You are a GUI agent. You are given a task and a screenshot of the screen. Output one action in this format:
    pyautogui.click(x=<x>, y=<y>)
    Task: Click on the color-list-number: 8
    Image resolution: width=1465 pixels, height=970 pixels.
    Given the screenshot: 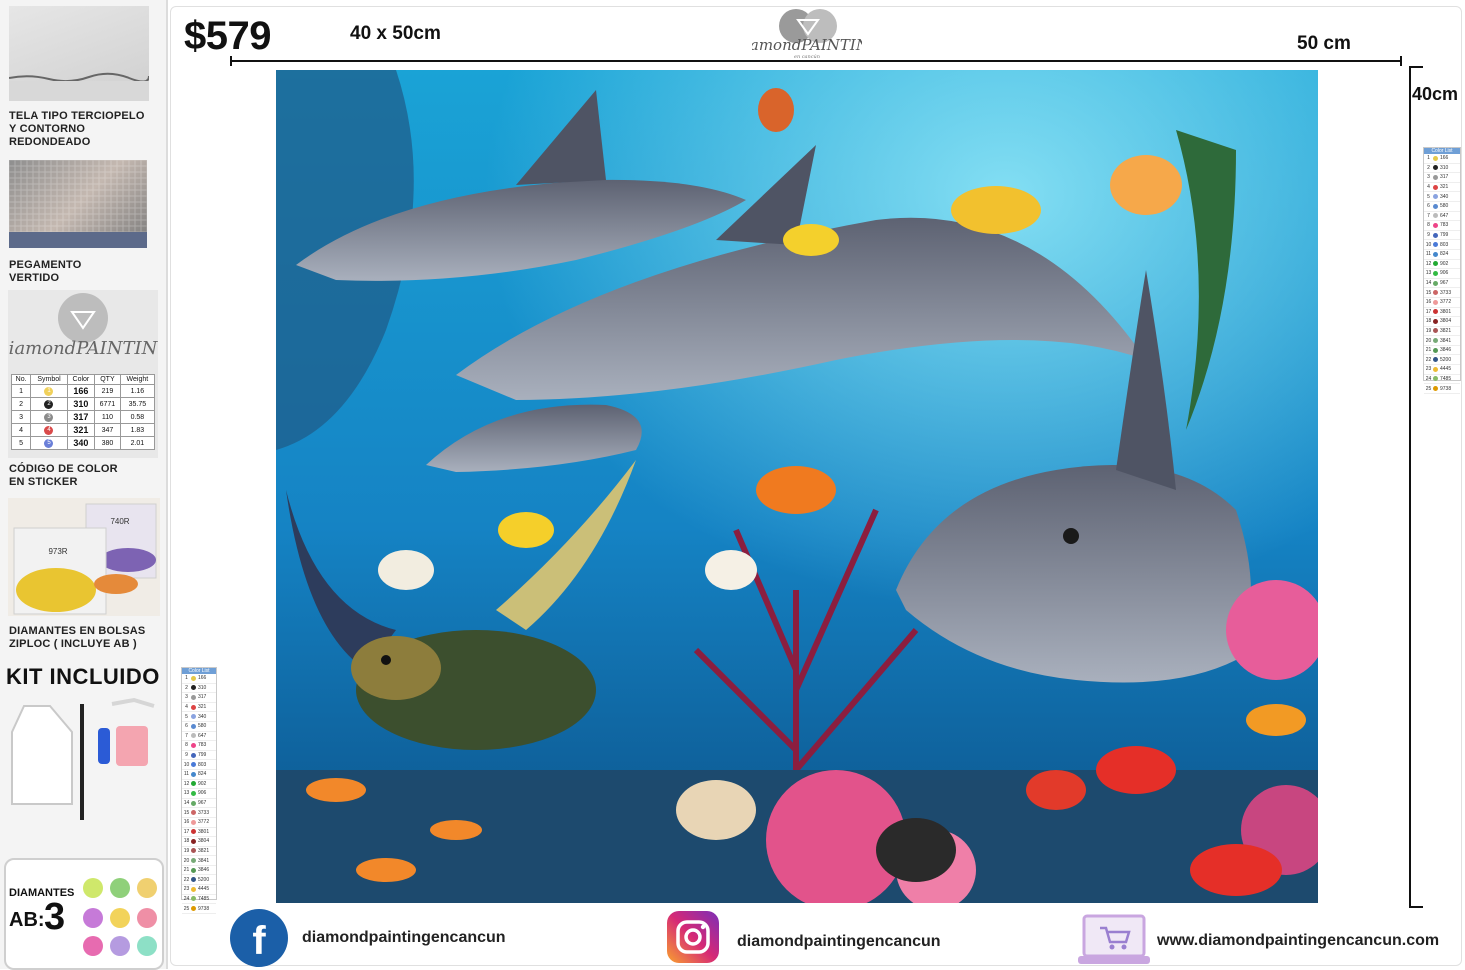 What is the action you would take?
    pyautogui.click(x=1428, y=225)
    